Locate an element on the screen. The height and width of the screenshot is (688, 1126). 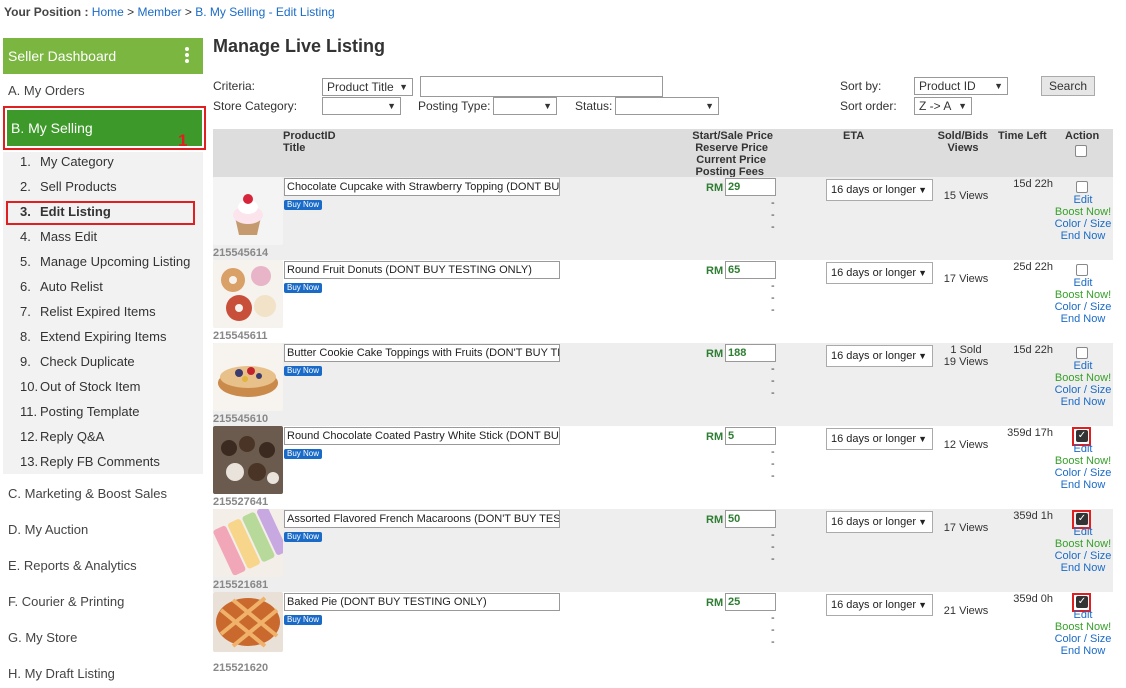
criteria-select: Product Title ▼ is located at coordinates (367, 87).